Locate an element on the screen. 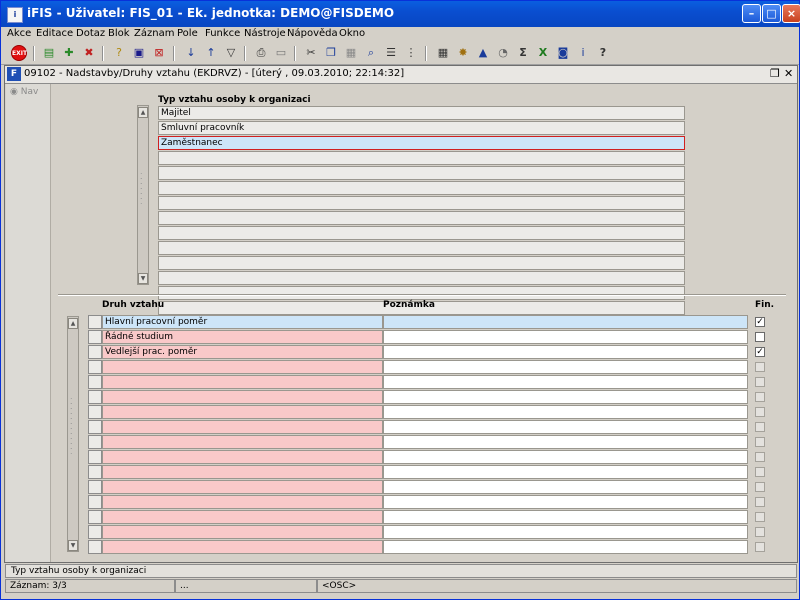 The image size is (800, 600). detail-scrollbar: ▲ ⁚ ⁚ ⁚ ⁚ ⁚ ⁚ ⁚ ⁚ ⁚ ⁚ ⁚ ▼ is located at coordinates (73, 434).